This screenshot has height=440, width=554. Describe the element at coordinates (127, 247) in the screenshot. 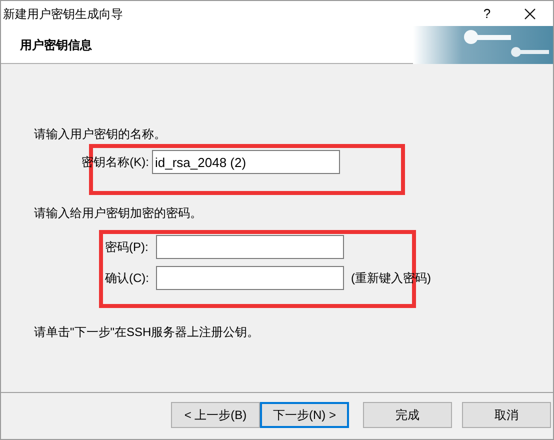

I see `field-label: 密码(P):` at that location.